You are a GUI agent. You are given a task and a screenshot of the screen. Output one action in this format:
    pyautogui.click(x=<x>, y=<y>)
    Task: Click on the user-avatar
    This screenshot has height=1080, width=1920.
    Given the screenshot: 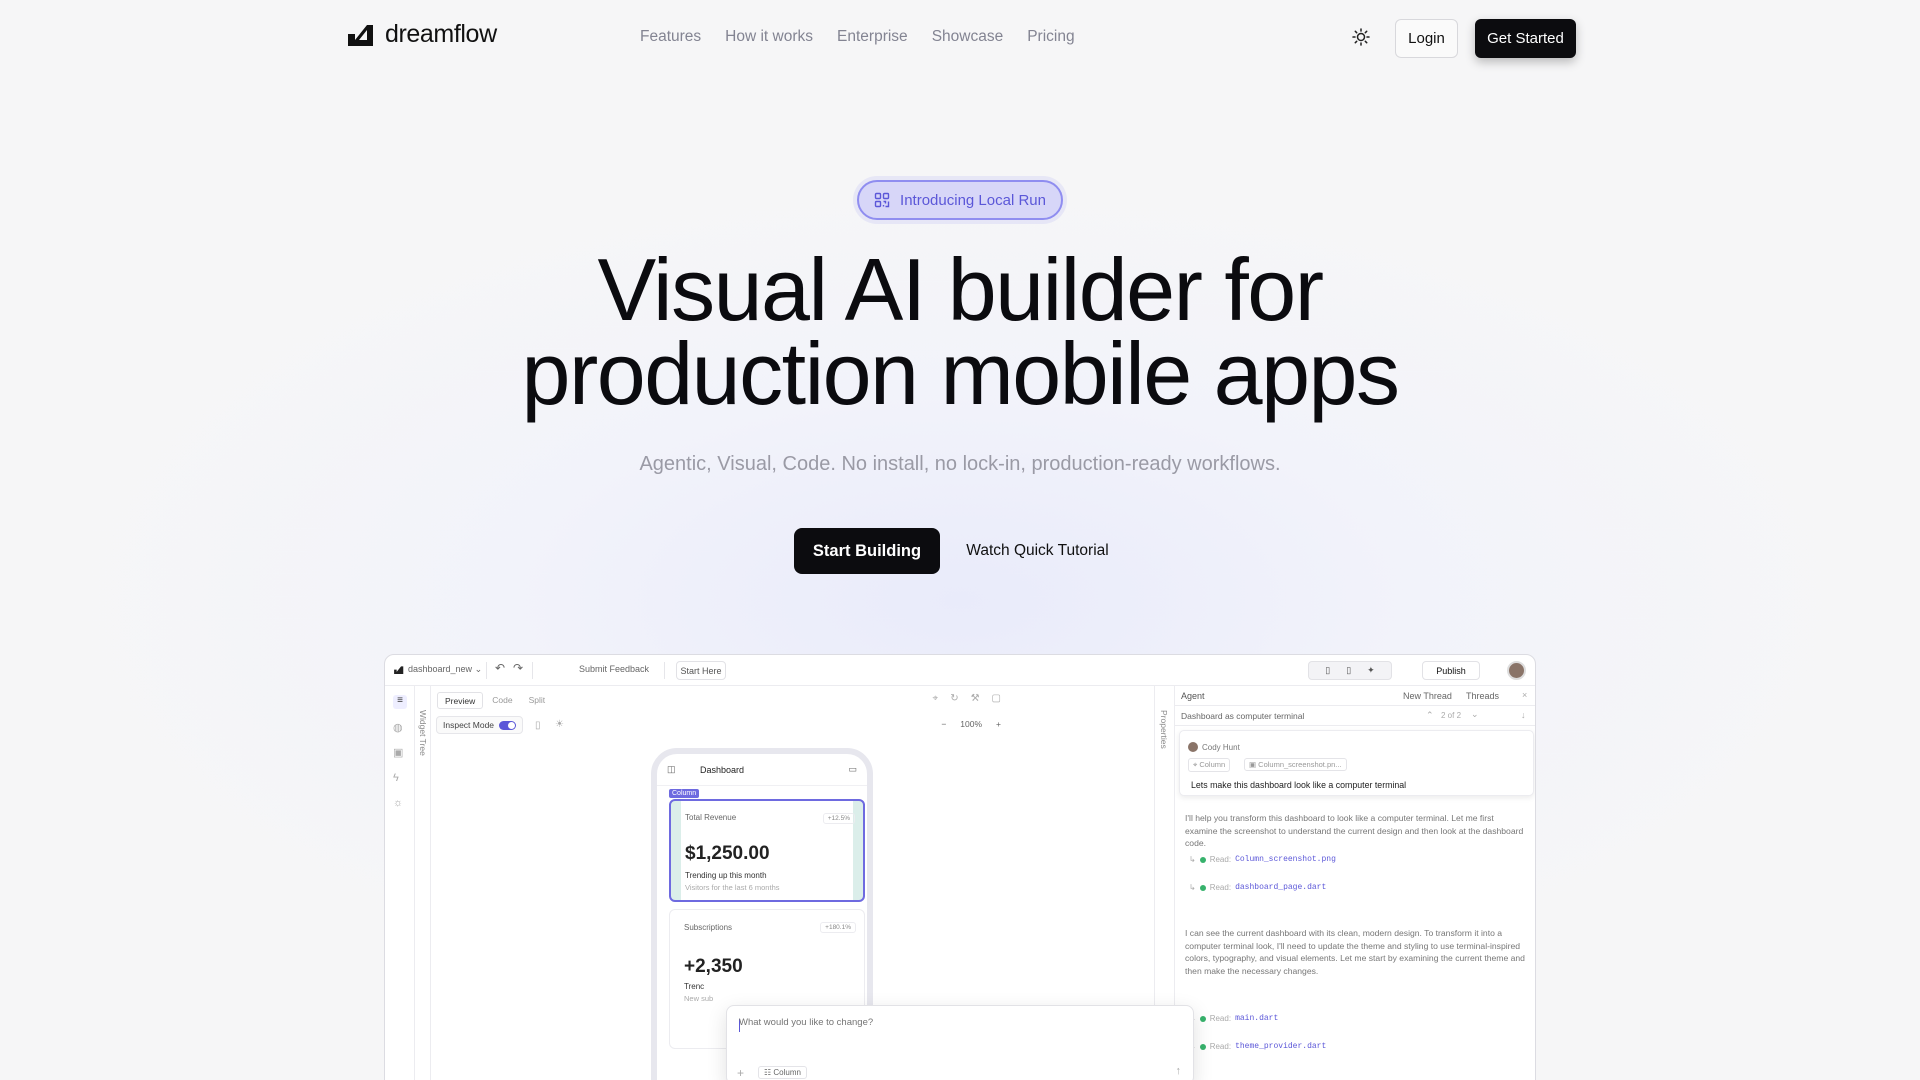 What is the action you would take?
    pyautogui.click(x=1516, y=670)
    